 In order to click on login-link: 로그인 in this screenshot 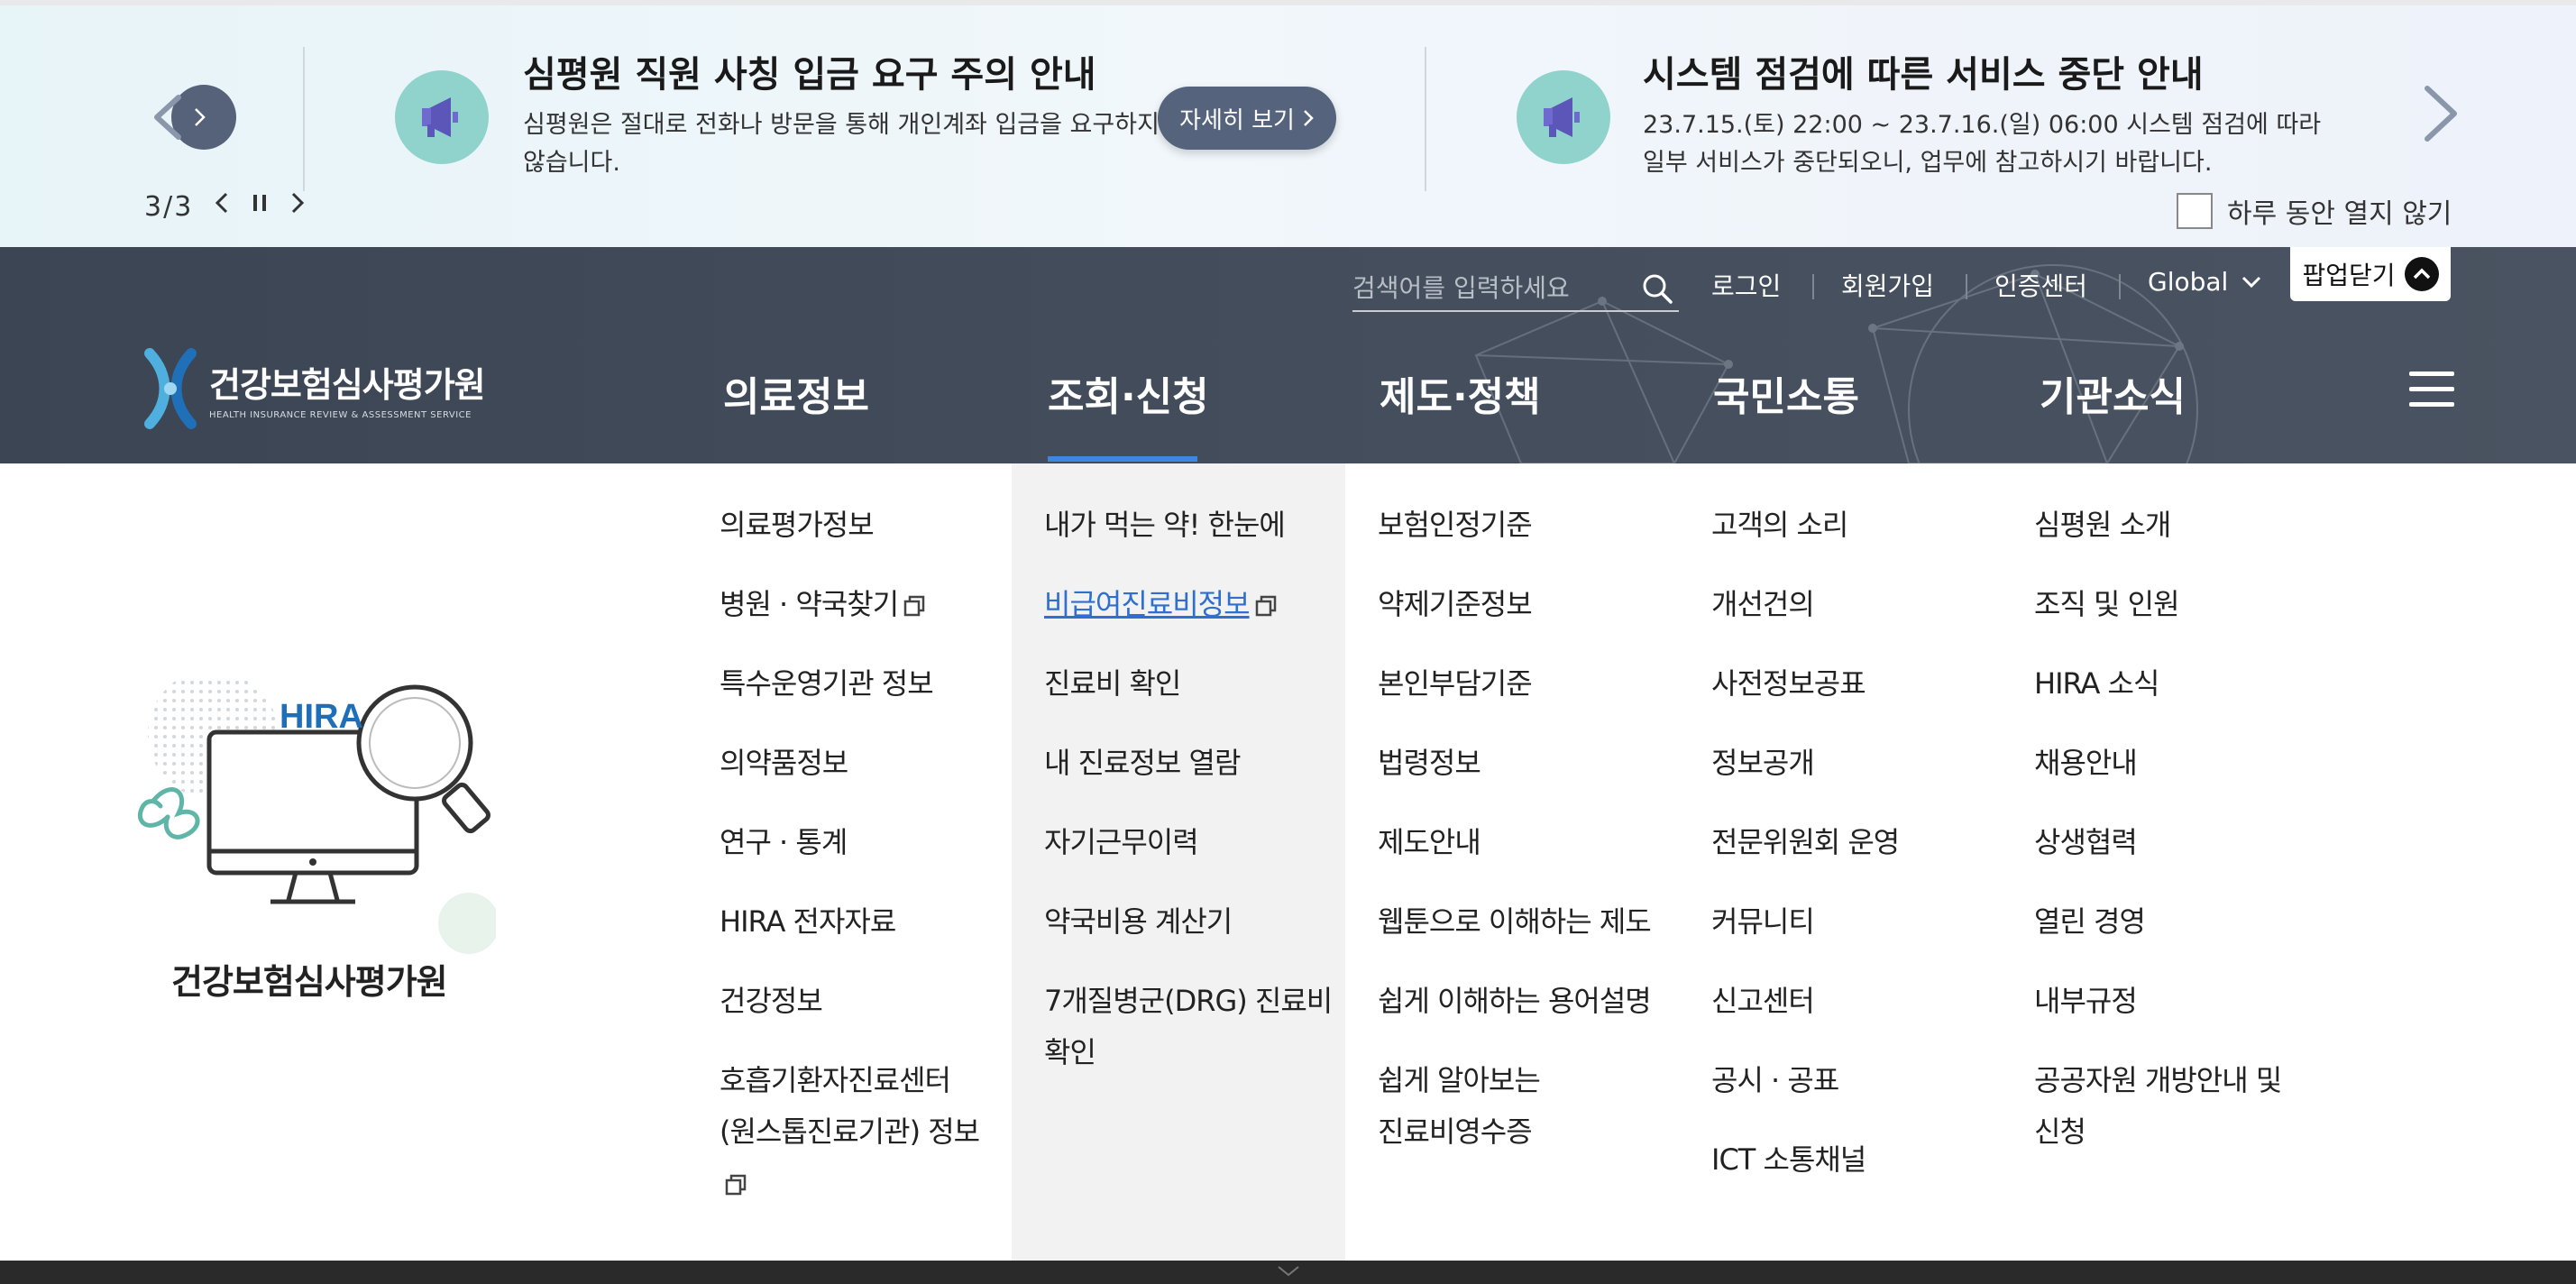, I will do `click(1746, 285)`.